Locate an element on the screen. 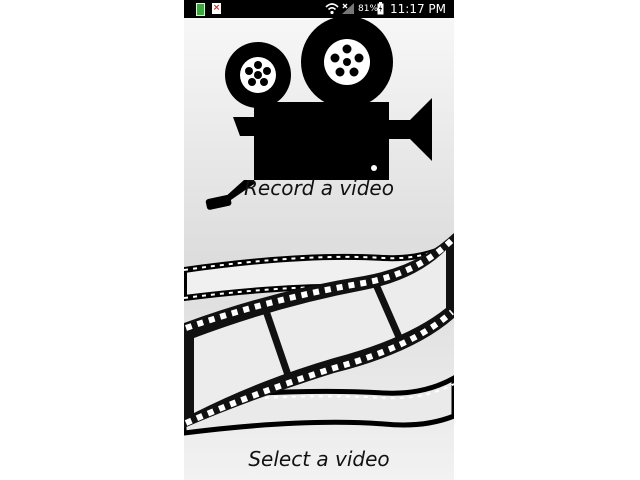 The height and width of the screenshot is (480, 640). wifi-icon is located at coordinates (332, 9).